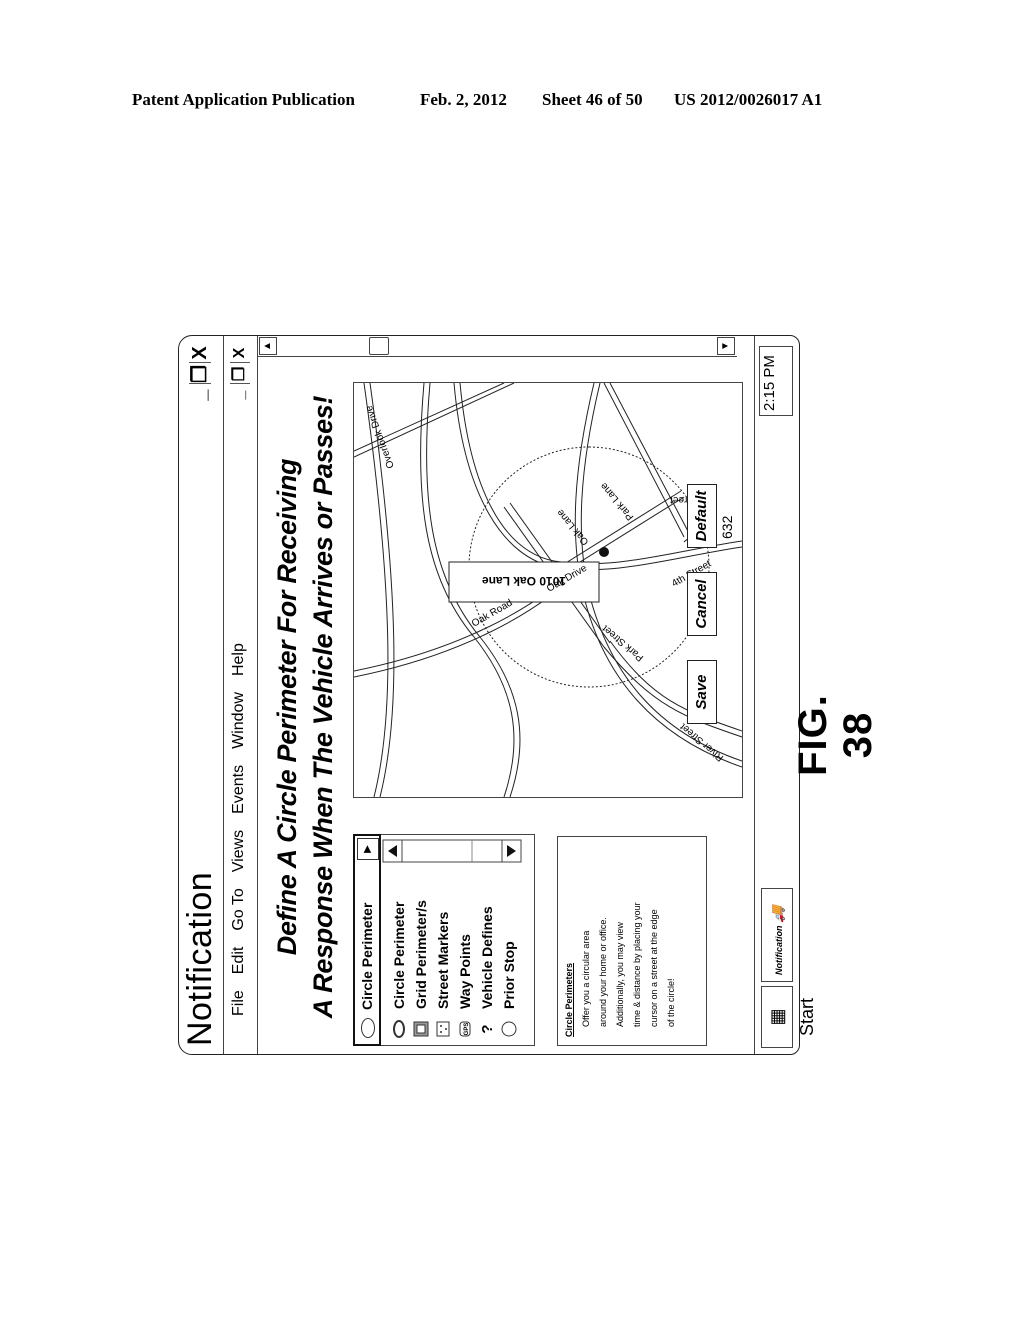 Image resolution: width=1024 pixels, height=1320 pixels. Describe the element at coordinates (835, 735) in the screenshot. I see `figure-label: FIG. 38` at that location.